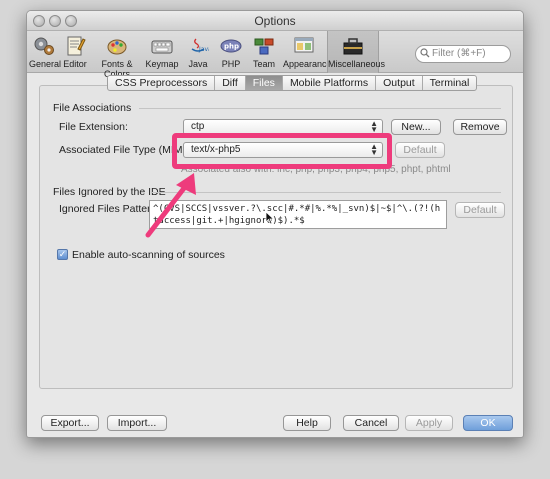 This screenshot has width=550, height=479. Describe the element at coordinates (420, 150) in the screenshot. I see `mime-default-button: Default` at that location.